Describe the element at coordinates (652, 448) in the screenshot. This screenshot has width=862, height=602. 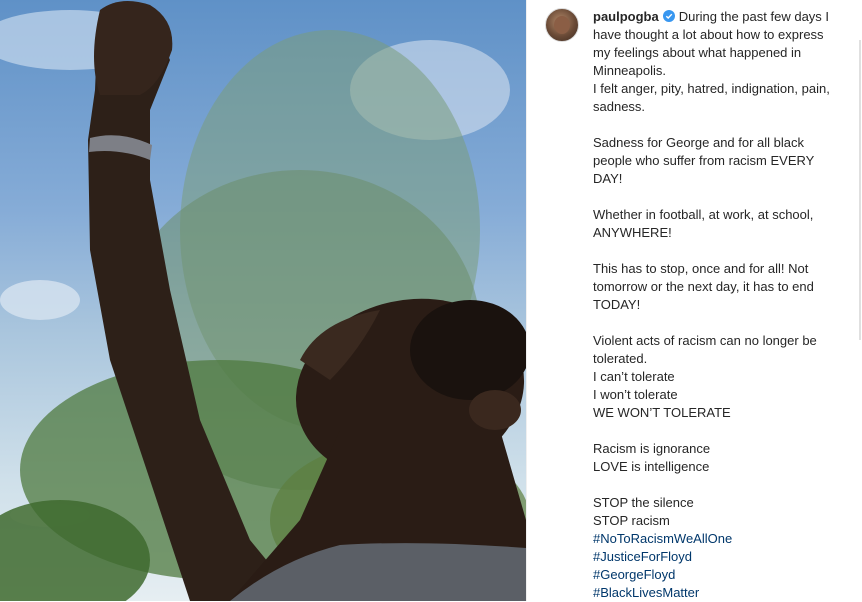
I see `caption-paragraph-6-line1: Racism is ignorance` at that location.